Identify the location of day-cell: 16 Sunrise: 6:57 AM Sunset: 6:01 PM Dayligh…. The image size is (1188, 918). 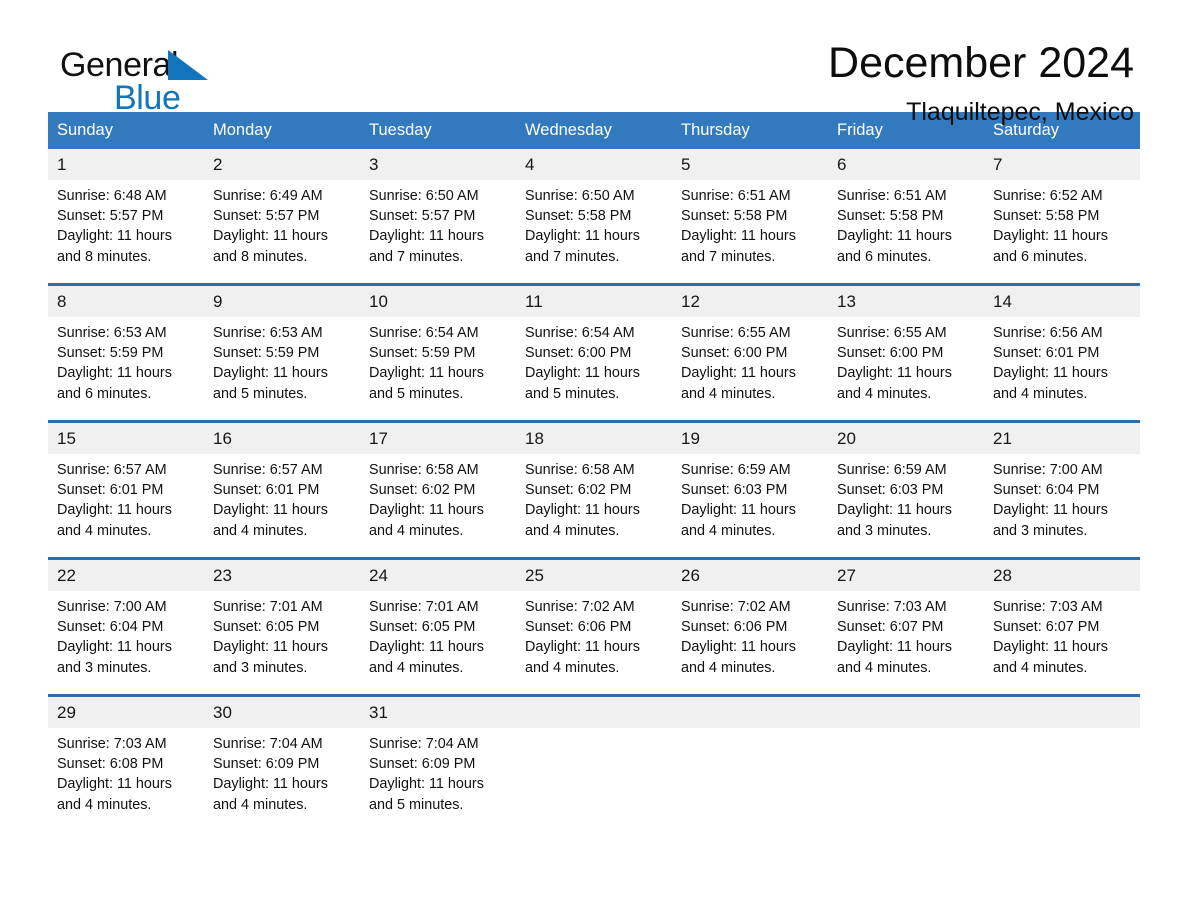
(282, 489).